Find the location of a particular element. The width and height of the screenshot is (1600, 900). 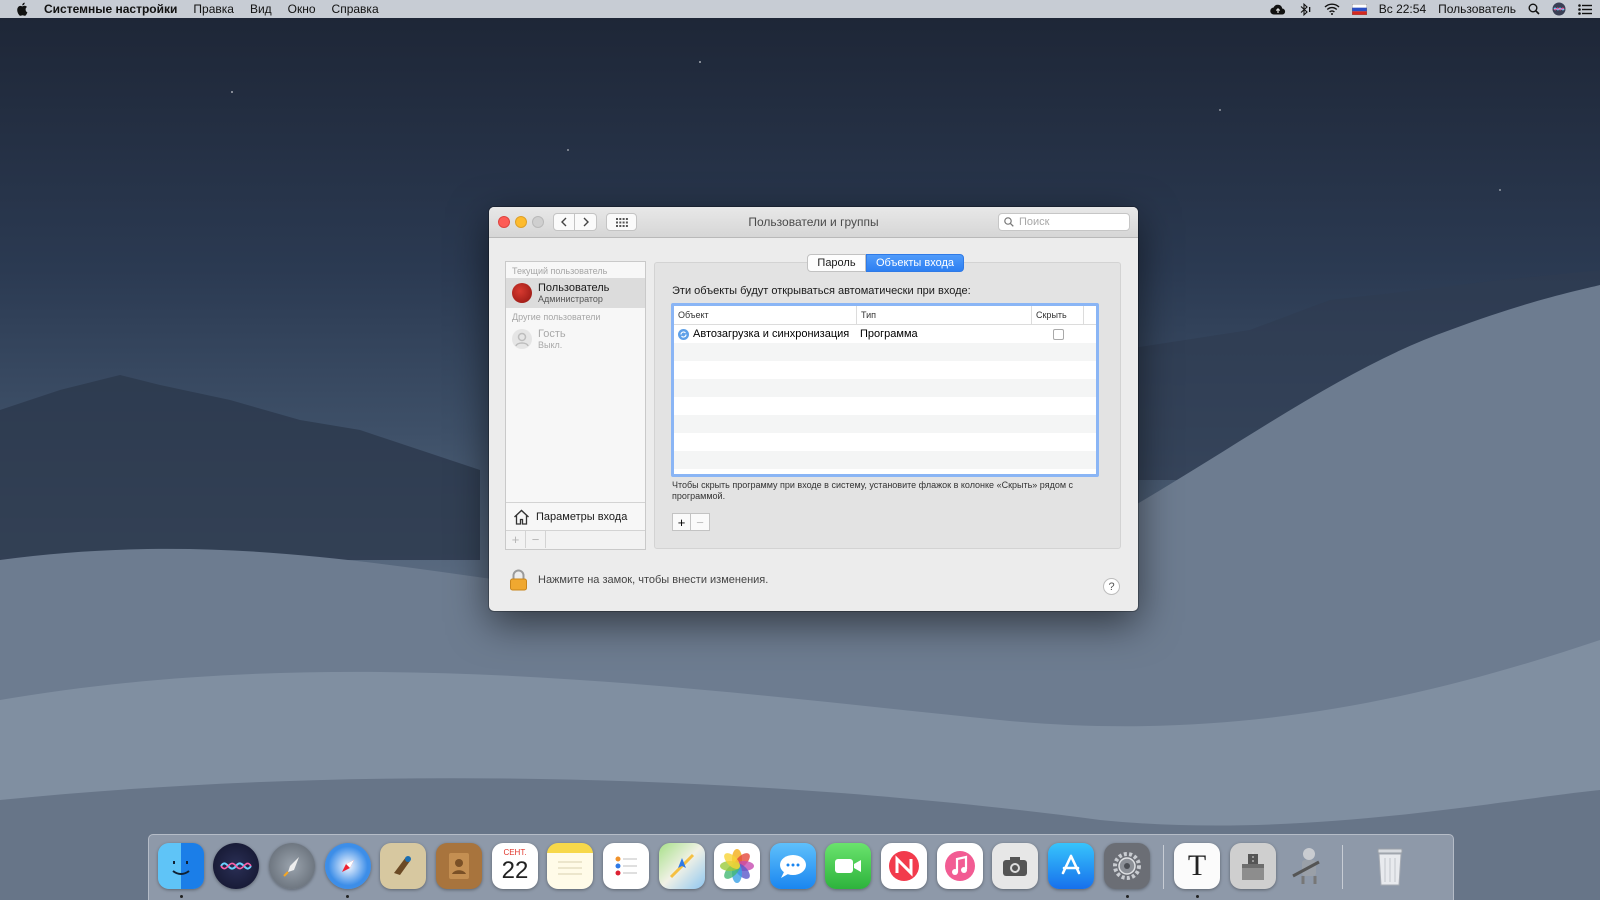

wifi-icon is located at coordinates (1332, 9).